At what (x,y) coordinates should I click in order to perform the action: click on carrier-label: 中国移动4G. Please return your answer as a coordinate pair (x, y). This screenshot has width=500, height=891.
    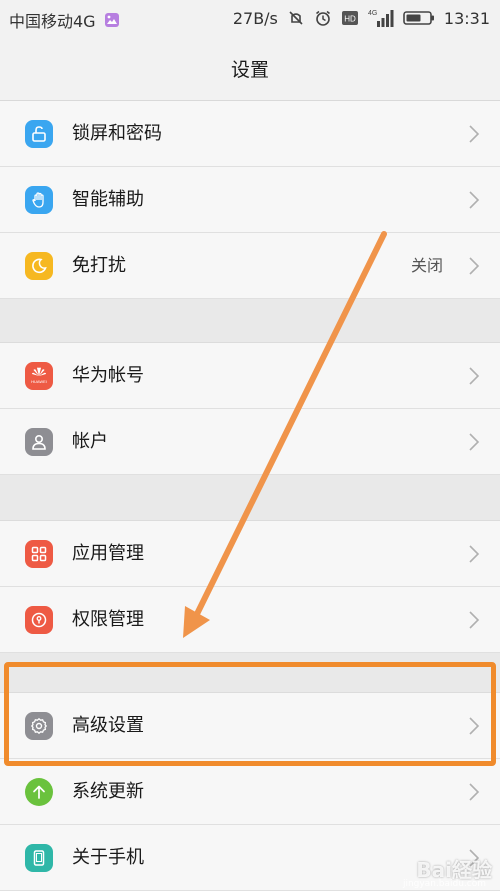
    Looking at the image, I should click on (52, 21).